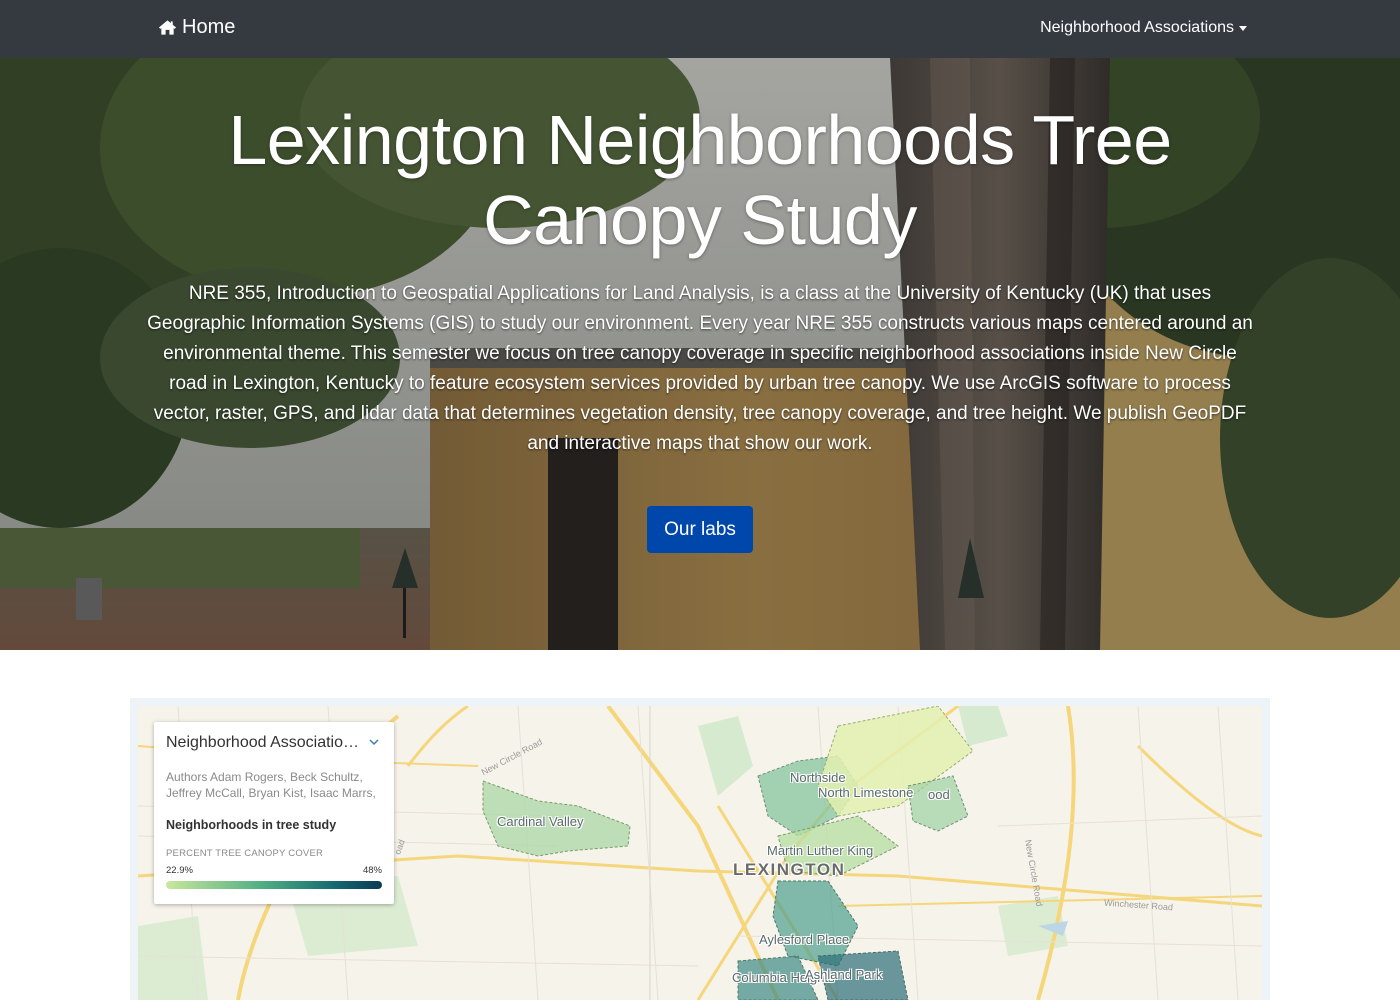  Describe the element at coordinates (820, 850) in the screenshot. I see `map-label-martin-luther-king: Martin Luther King` at that location.